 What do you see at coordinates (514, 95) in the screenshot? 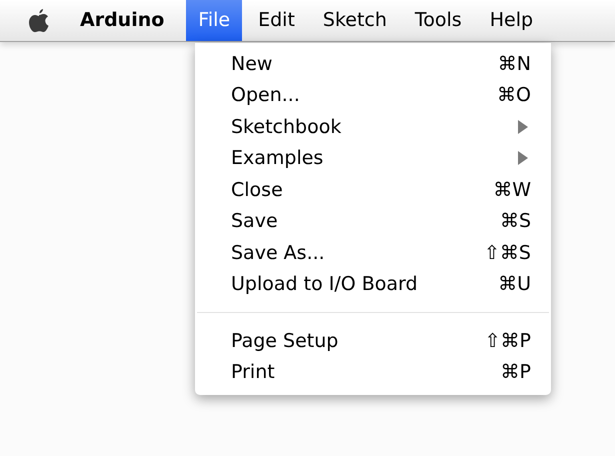
I see `keyboard-shortcut: ⌘O` at bounding box center [514, 95].